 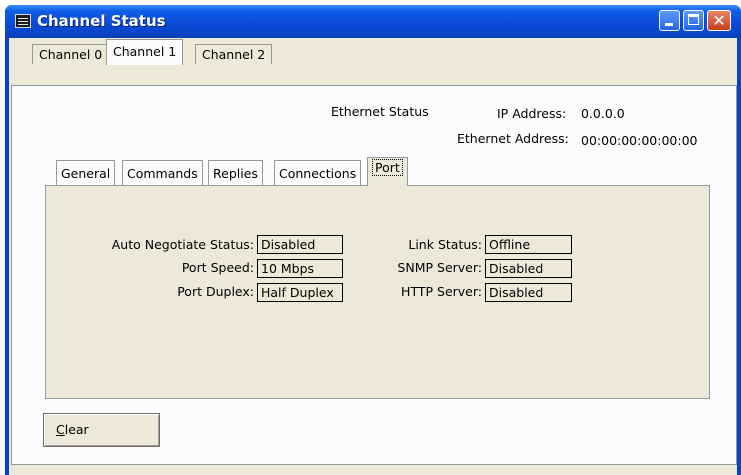 I want to click on http-server-label: HTTP Server:, so click(x=441, y=291).